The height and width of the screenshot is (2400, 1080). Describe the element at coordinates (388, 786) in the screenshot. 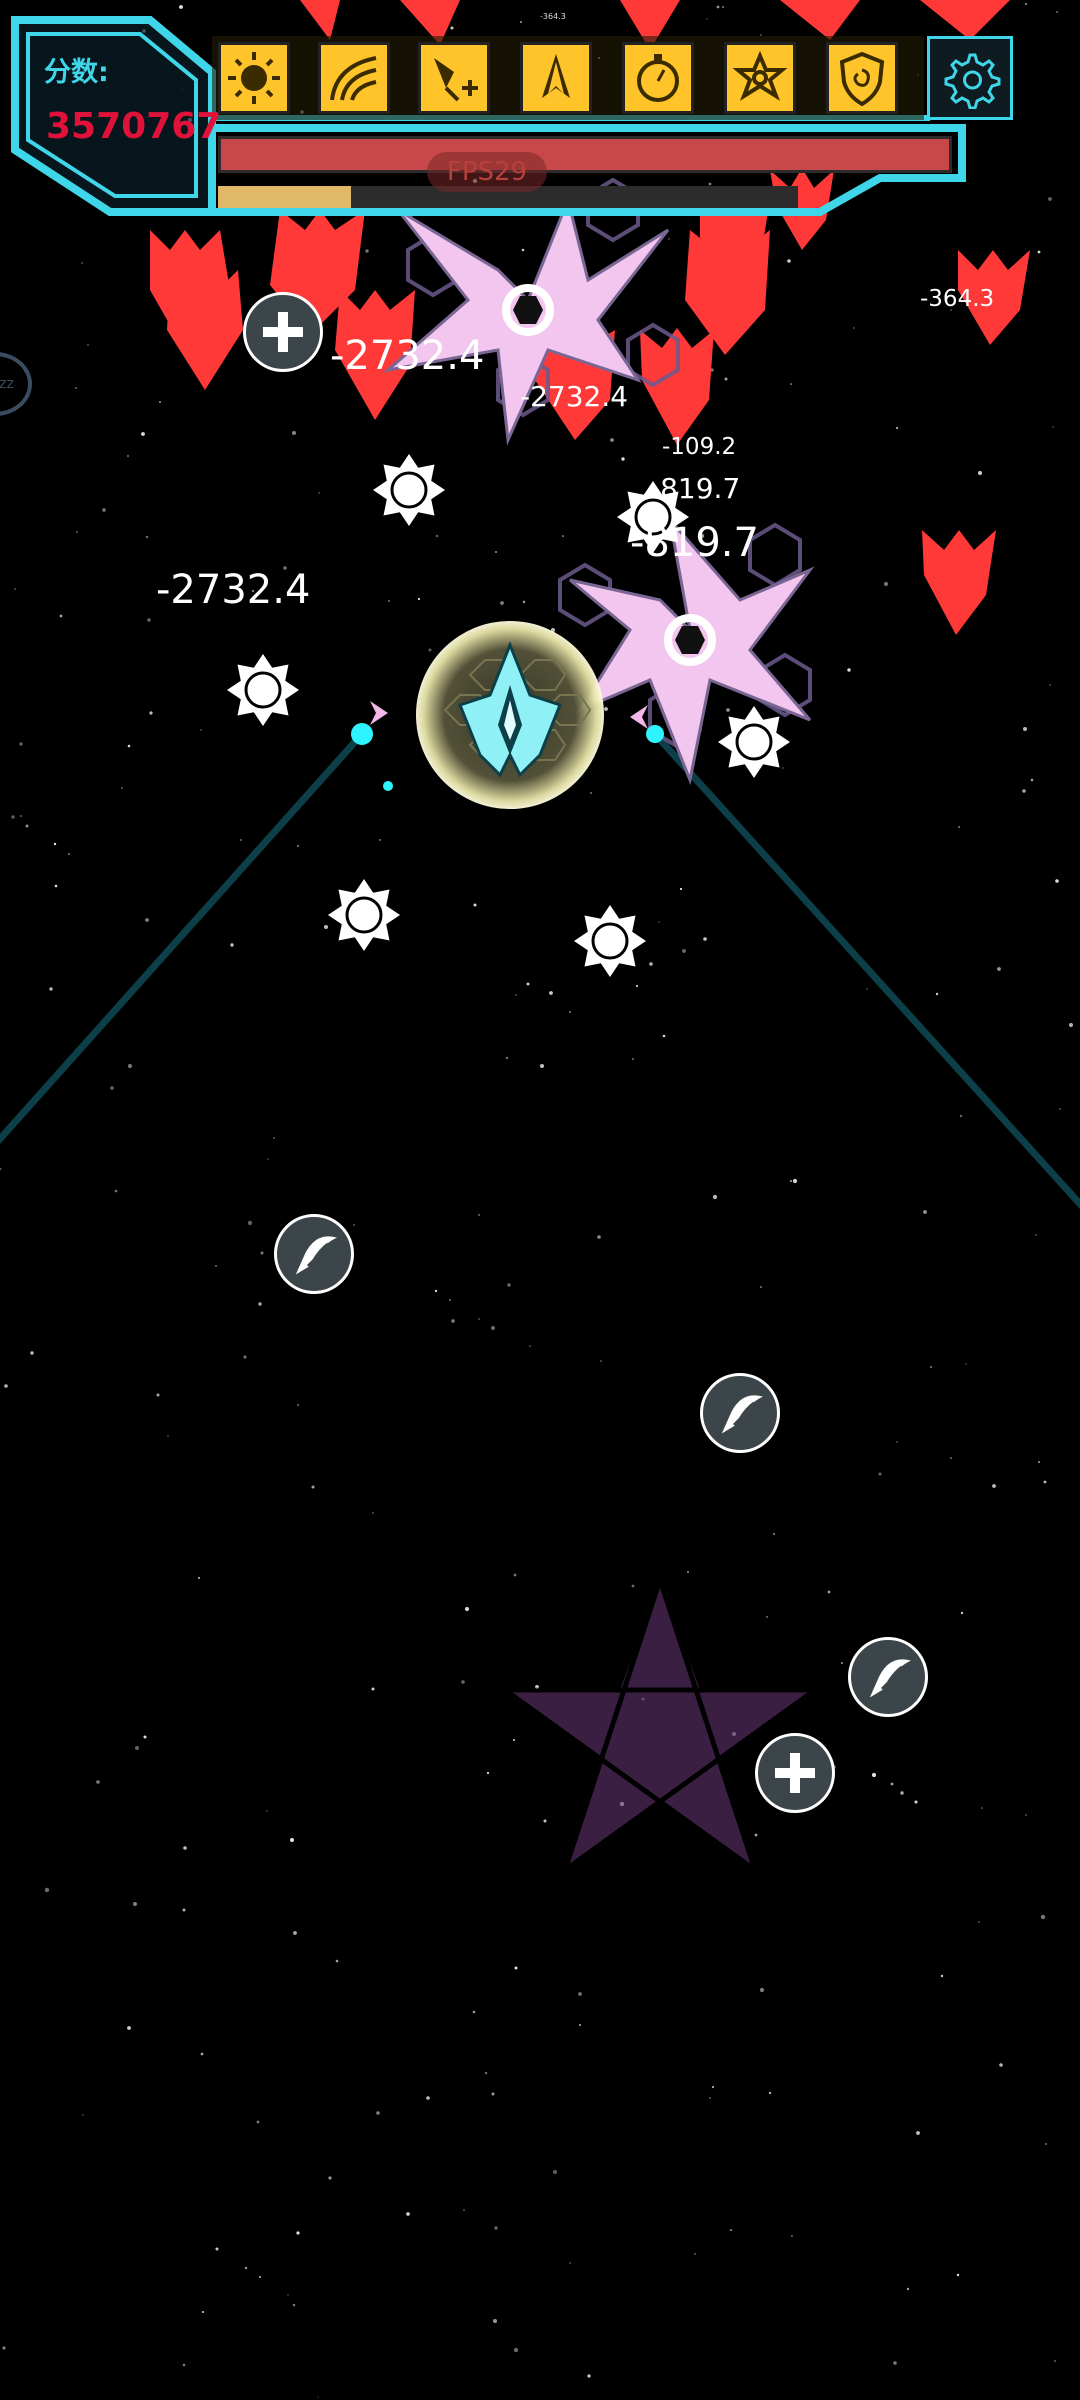

I see `plasma-bullet` at that location.